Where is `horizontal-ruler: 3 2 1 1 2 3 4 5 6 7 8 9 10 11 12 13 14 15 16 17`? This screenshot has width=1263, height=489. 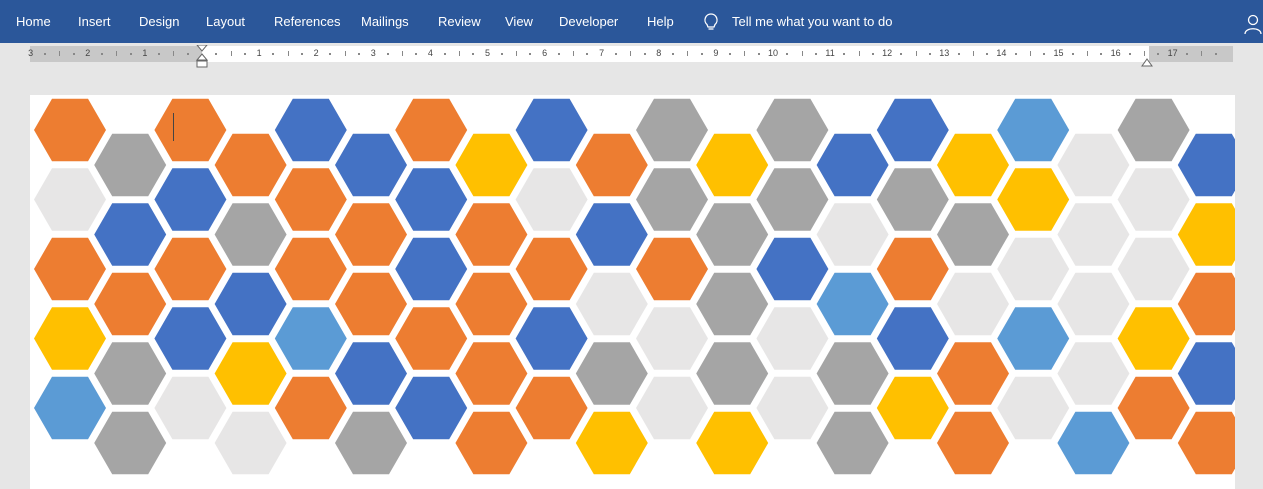 horizontal-ruler: 3 2 1 1 2 3 4 5 6 7 8 9 10 11 12 13 14 15 16 17 is located at coordinates (630, 54).